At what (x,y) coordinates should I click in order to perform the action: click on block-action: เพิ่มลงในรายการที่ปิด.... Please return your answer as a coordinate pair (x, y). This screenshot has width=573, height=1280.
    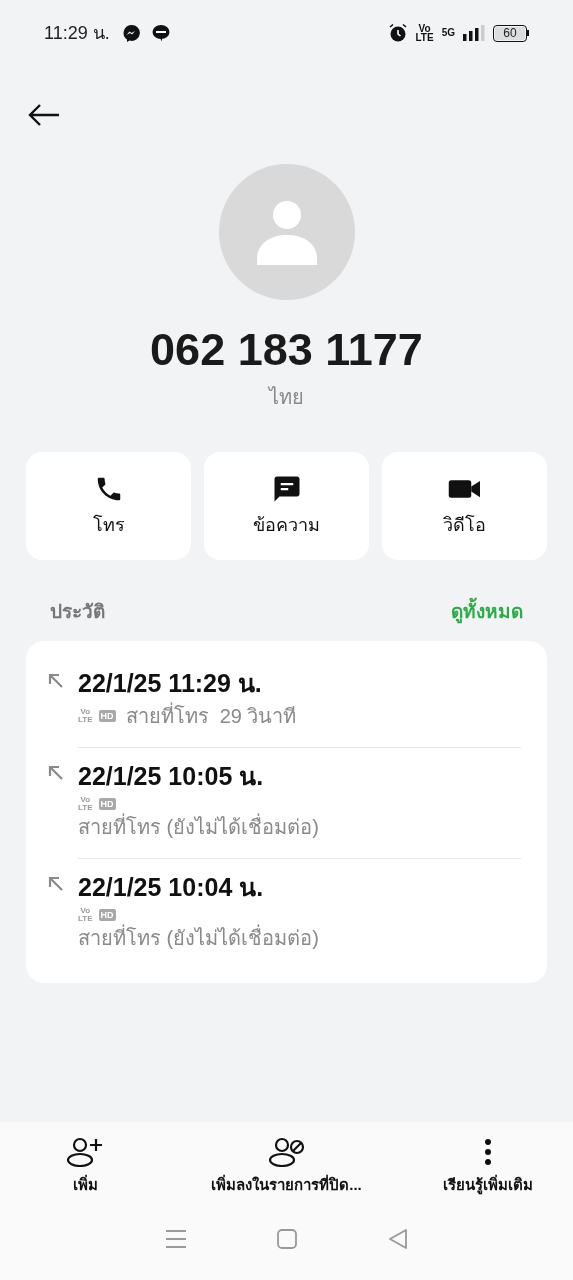
    Looking at the image, I should click on (286, 1166).